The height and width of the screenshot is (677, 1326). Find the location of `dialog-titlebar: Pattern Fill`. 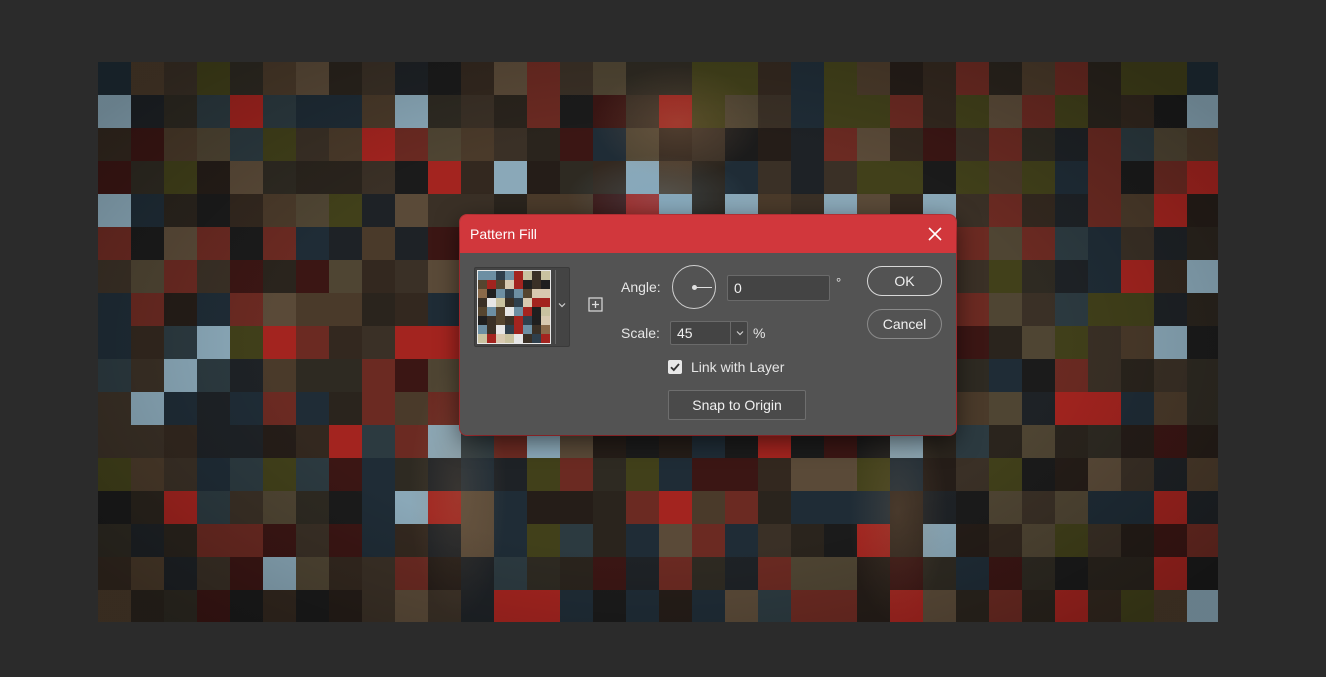

dialog-titlebar: Pattern Fill is located at coordinates (708, 234).